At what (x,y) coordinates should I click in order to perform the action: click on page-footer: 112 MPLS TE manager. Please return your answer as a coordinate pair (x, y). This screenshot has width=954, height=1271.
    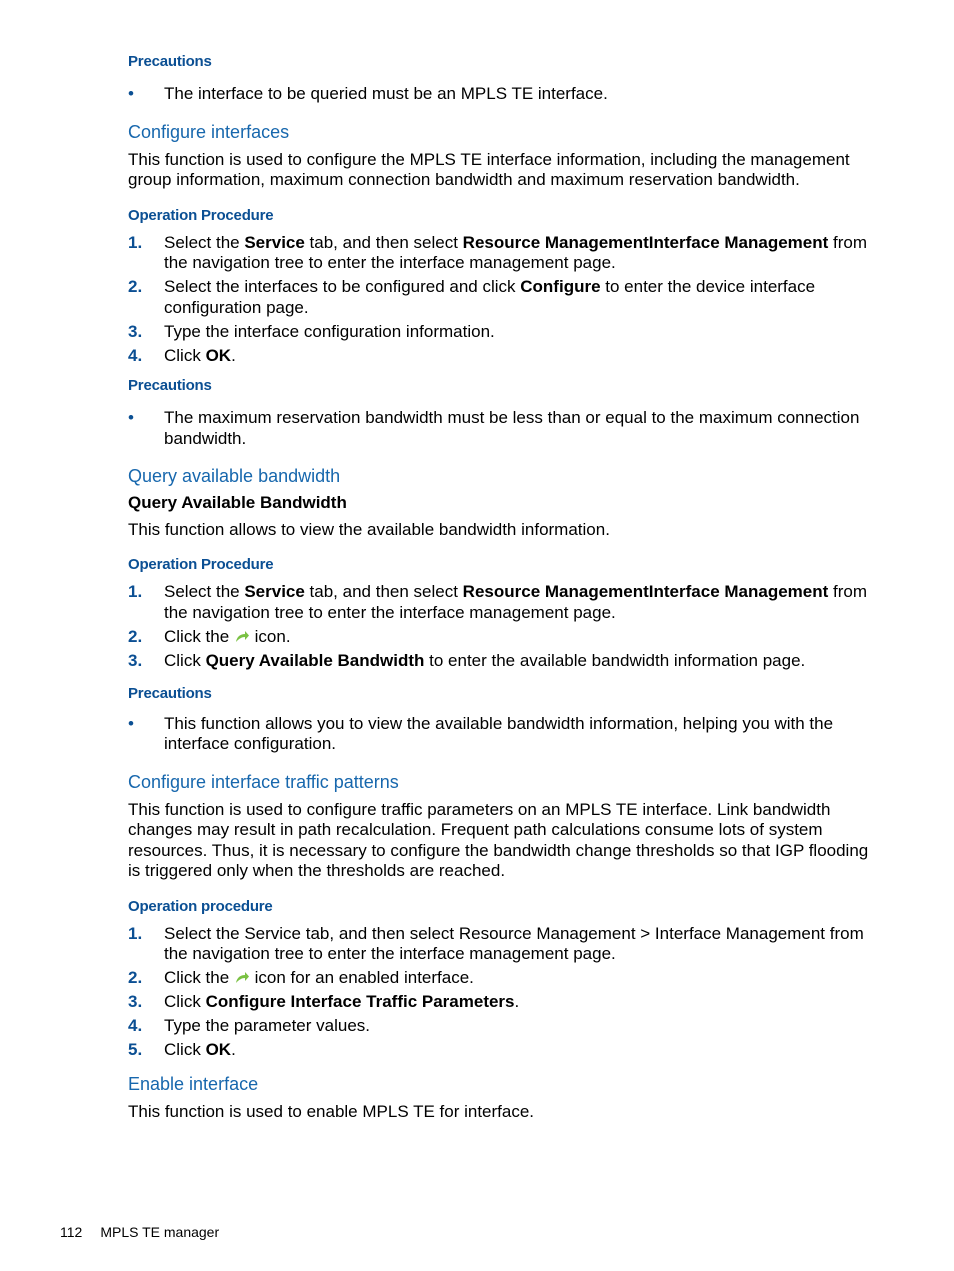
    Looking at the image, I should click on (139, 1232).